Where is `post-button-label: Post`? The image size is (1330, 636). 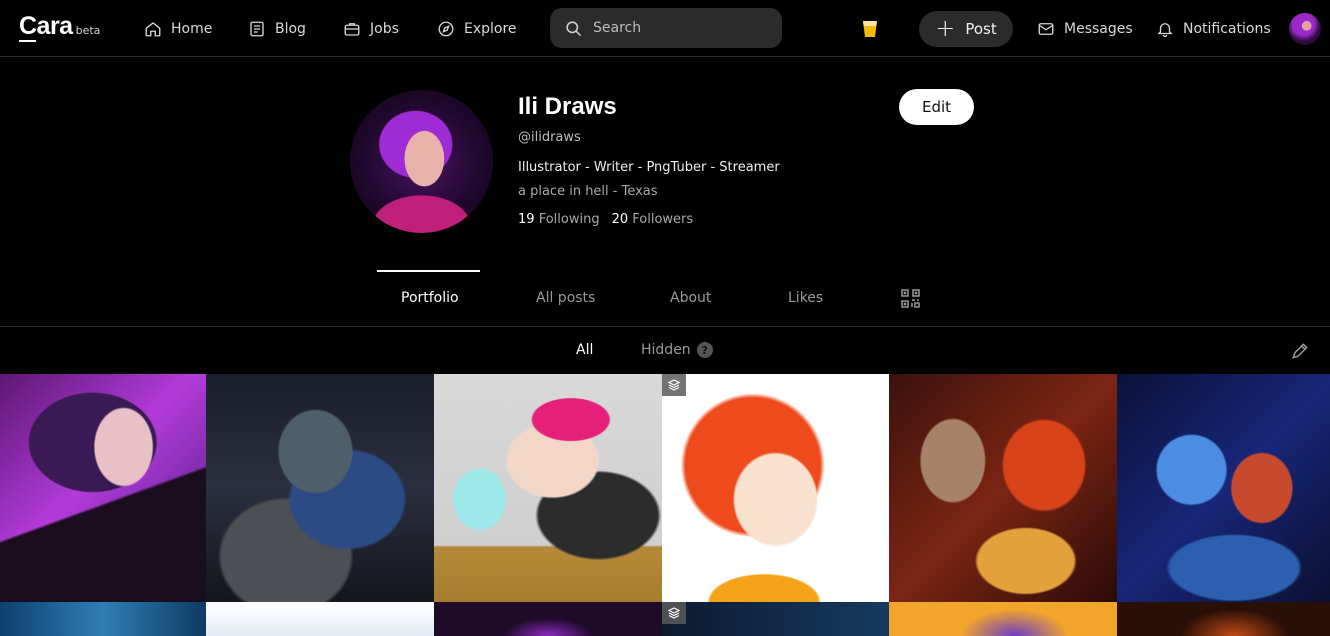
post-button-label: Post is located at coordinates (981, 29).